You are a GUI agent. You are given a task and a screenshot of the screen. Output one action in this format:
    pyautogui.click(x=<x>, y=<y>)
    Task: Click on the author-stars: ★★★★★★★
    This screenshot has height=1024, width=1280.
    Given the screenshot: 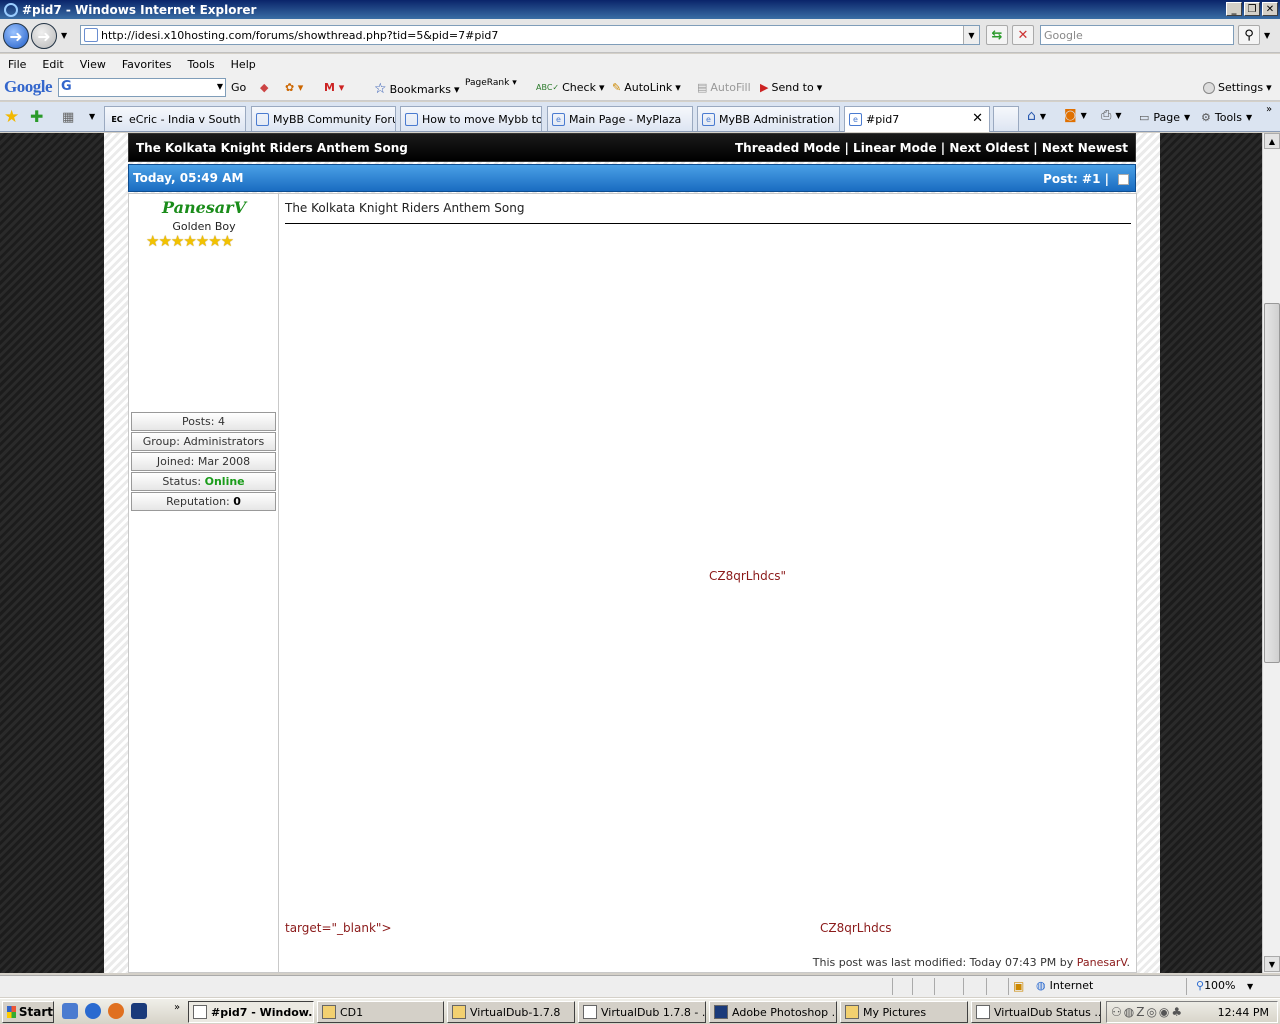 What is the action you would take?
    pyautogui.click(x=190, y=241)
    